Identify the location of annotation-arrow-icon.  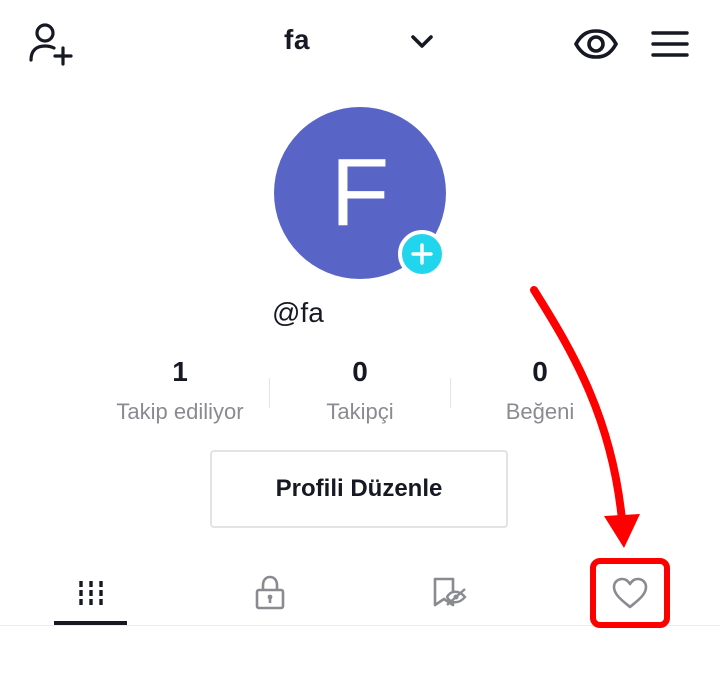
(585, 417).